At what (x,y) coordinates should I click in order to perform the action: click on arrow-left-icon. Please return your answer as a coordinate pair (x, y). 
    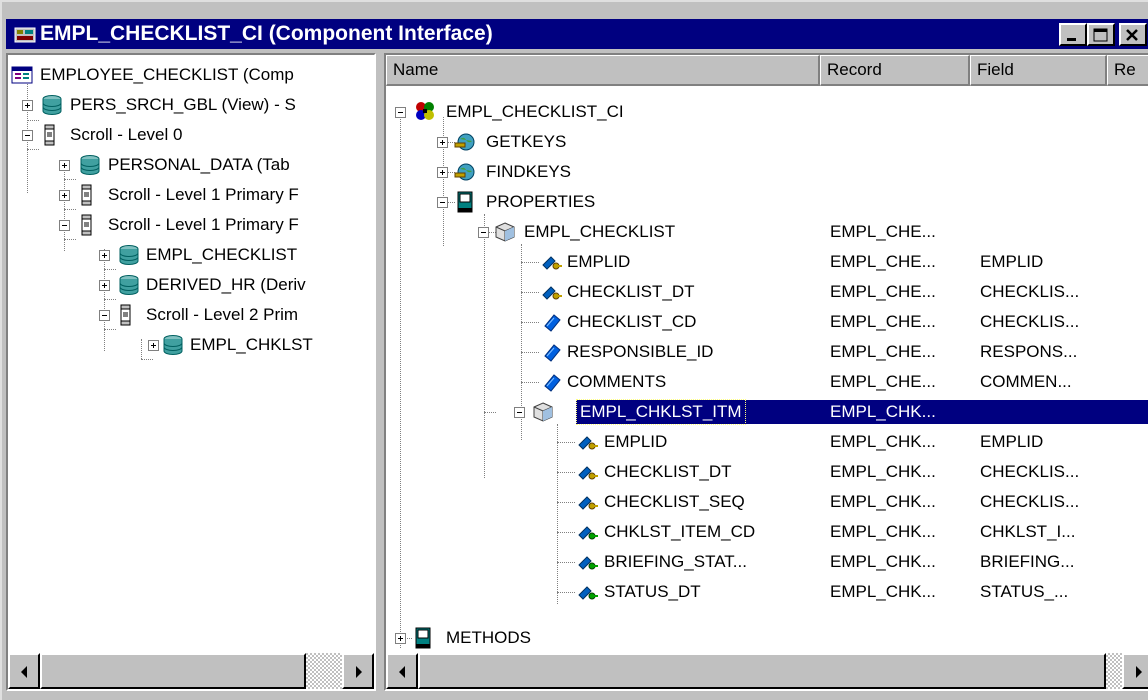
    Looking at the image, I should click on (24, 672).